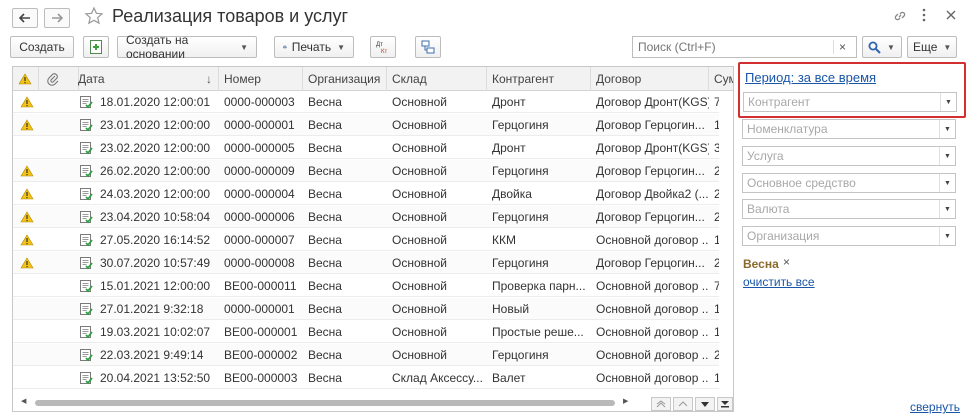  Describe the element at coordinates (849, 156) in the screenshot. I see `filter-service: Услуга ▼` at that location.